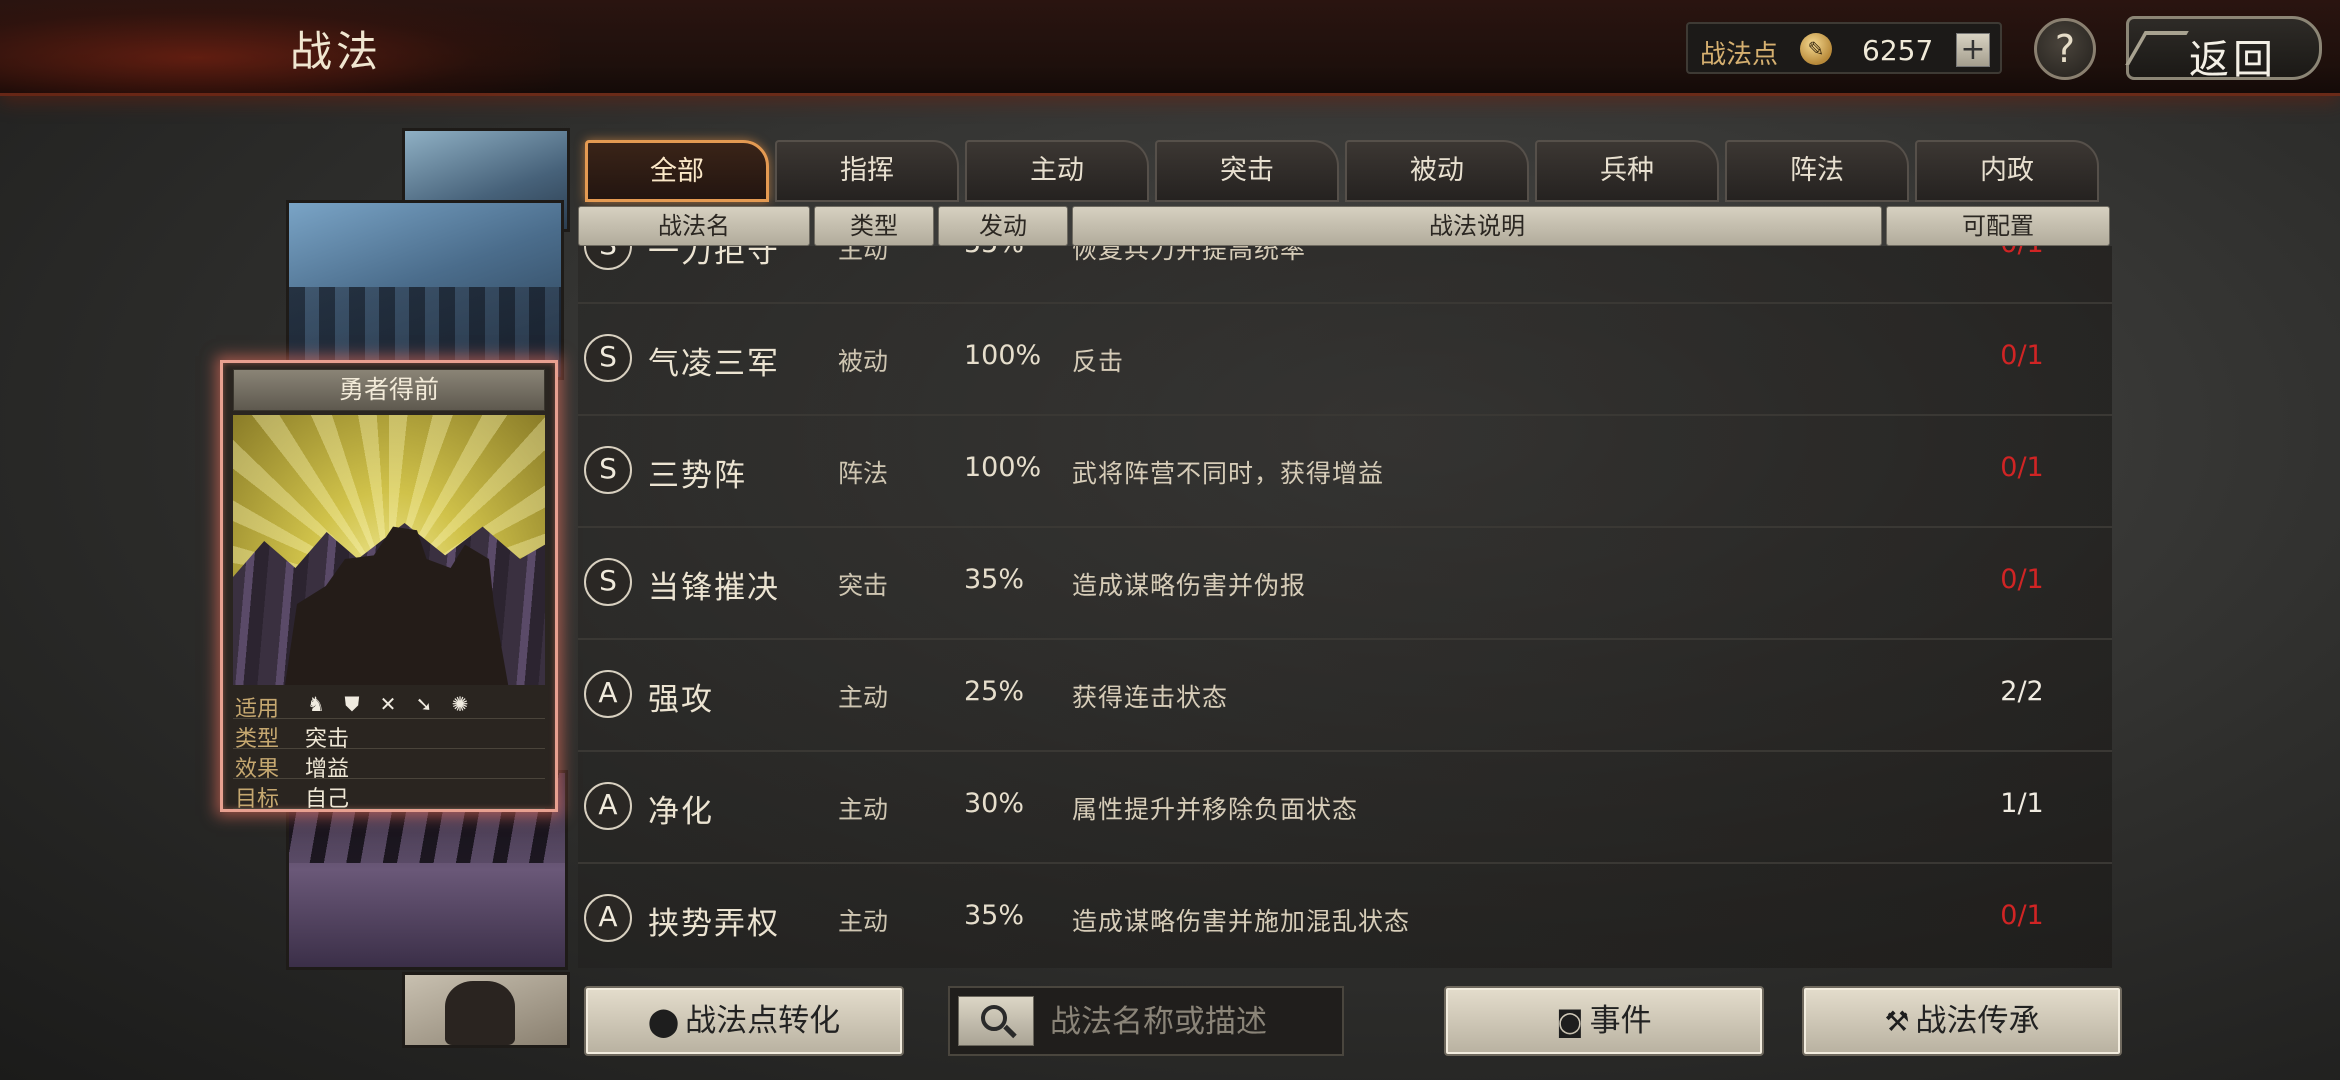  Describe the element at coordinates (1998, 226) in the screenshot. I see `column-header-configurable: 可配置` at that location.